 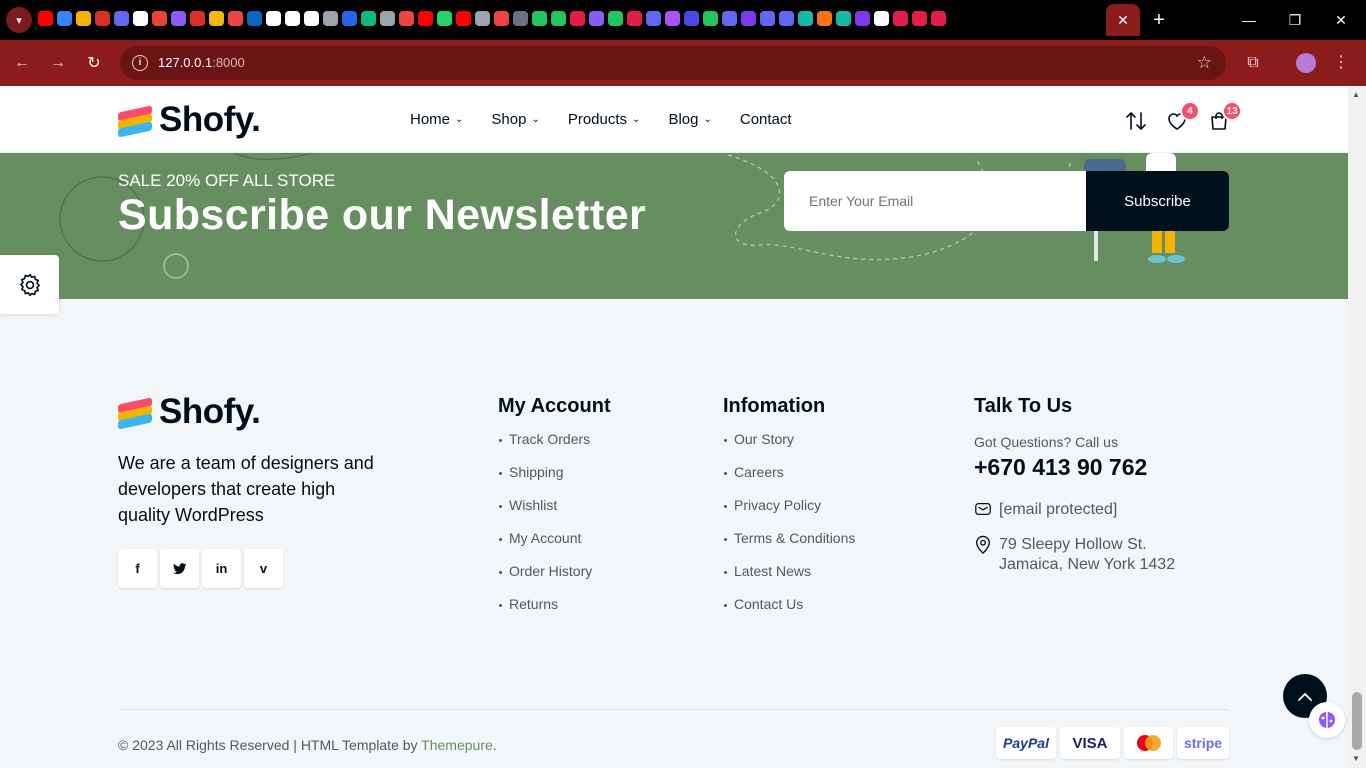 I want to click on talk-email-row: [email protected], so click(x=1045, y=512).